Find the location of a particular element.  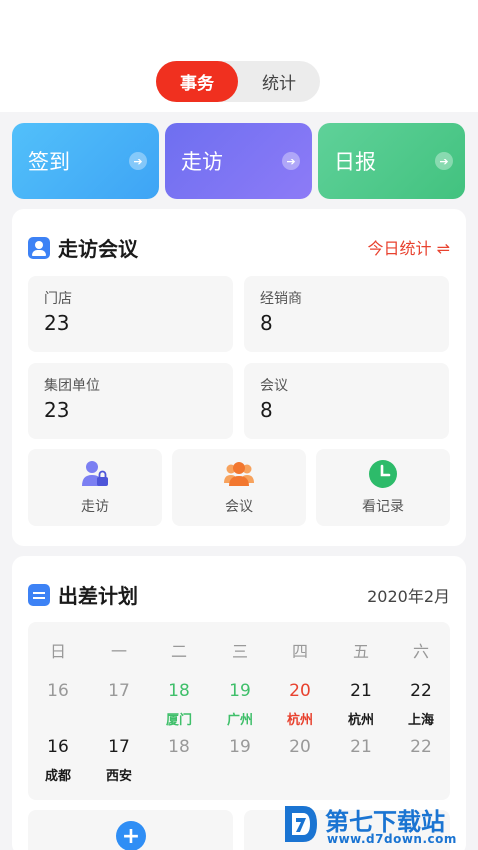

add-trip-button: + is located at coordinates (130, 830).